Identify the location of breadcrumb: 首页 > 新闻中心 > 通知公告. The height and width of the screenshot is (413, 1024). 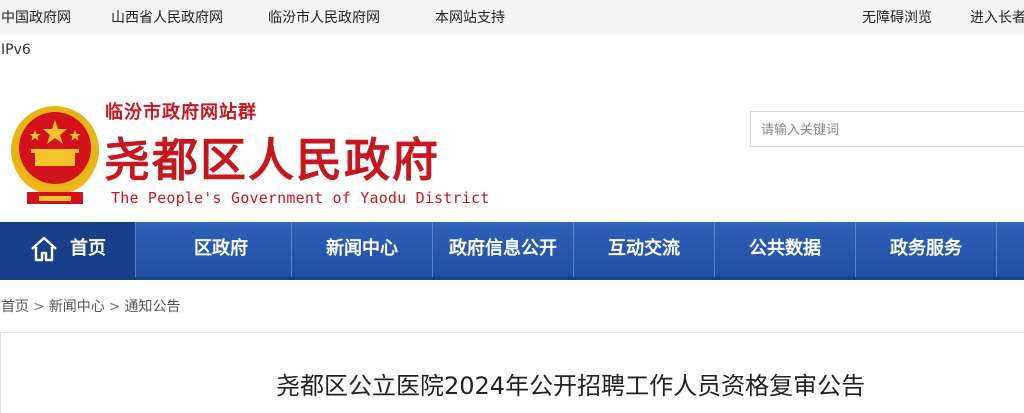
(90, 306).